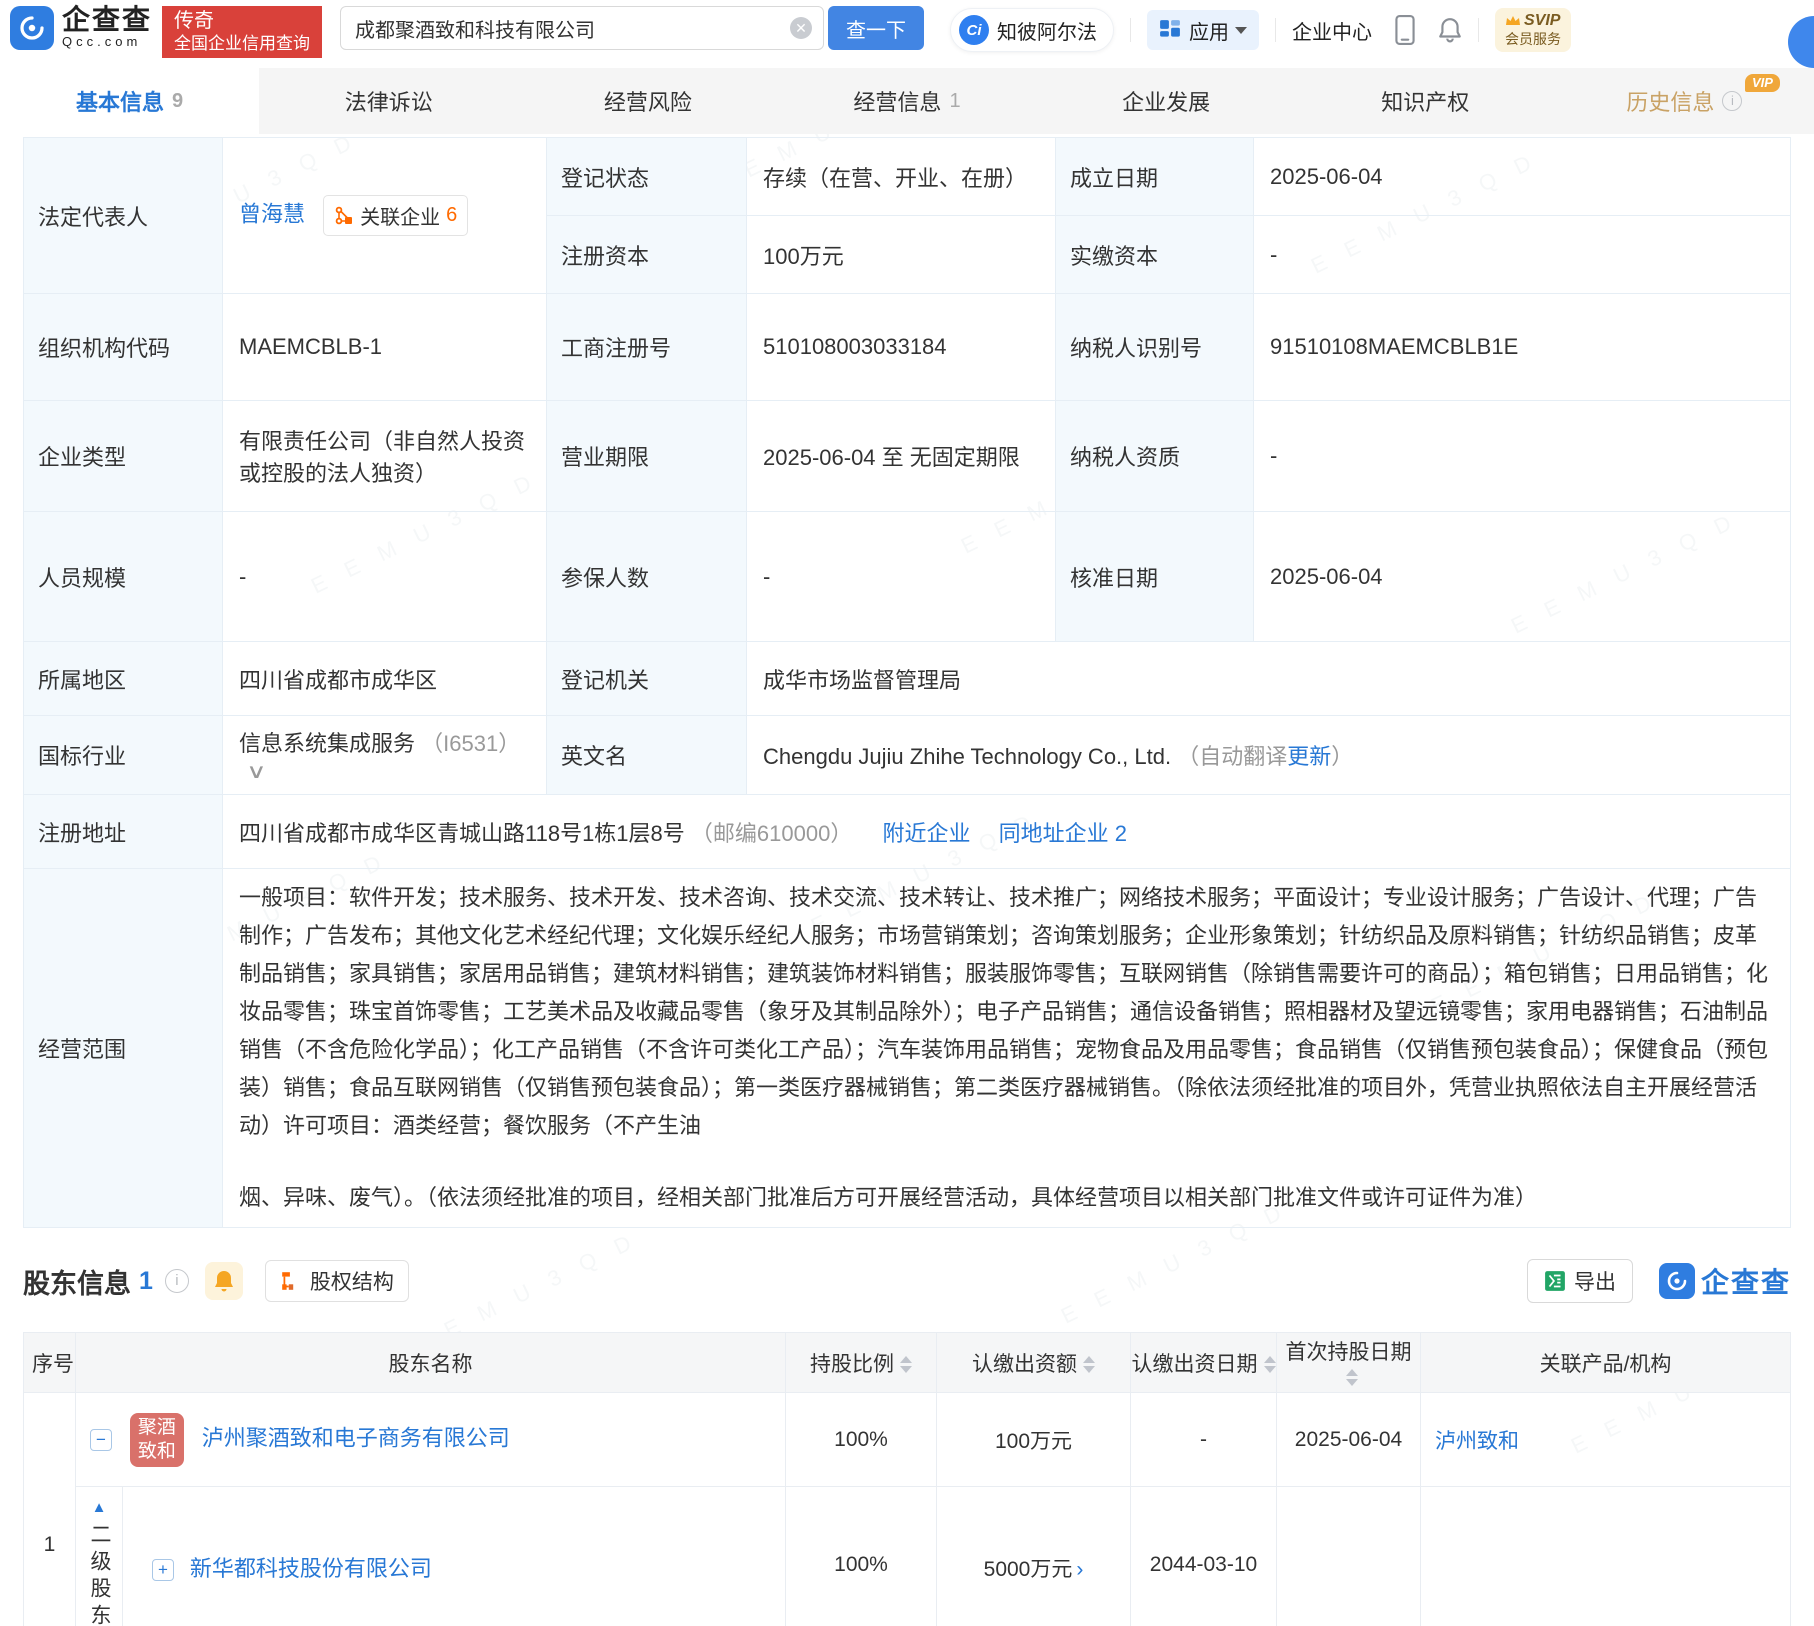 The height and width of the screenshot is (1626, 1814). I want to click on zhibi-alpha-button: Ci 知彼阿尔法, so click(1032, 30).